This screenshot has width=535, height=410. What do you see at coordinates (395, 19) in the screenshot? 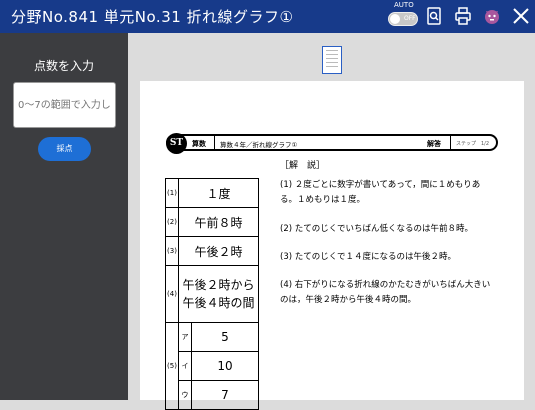
I see `toggle-knob` at bounding box center [395, 19].